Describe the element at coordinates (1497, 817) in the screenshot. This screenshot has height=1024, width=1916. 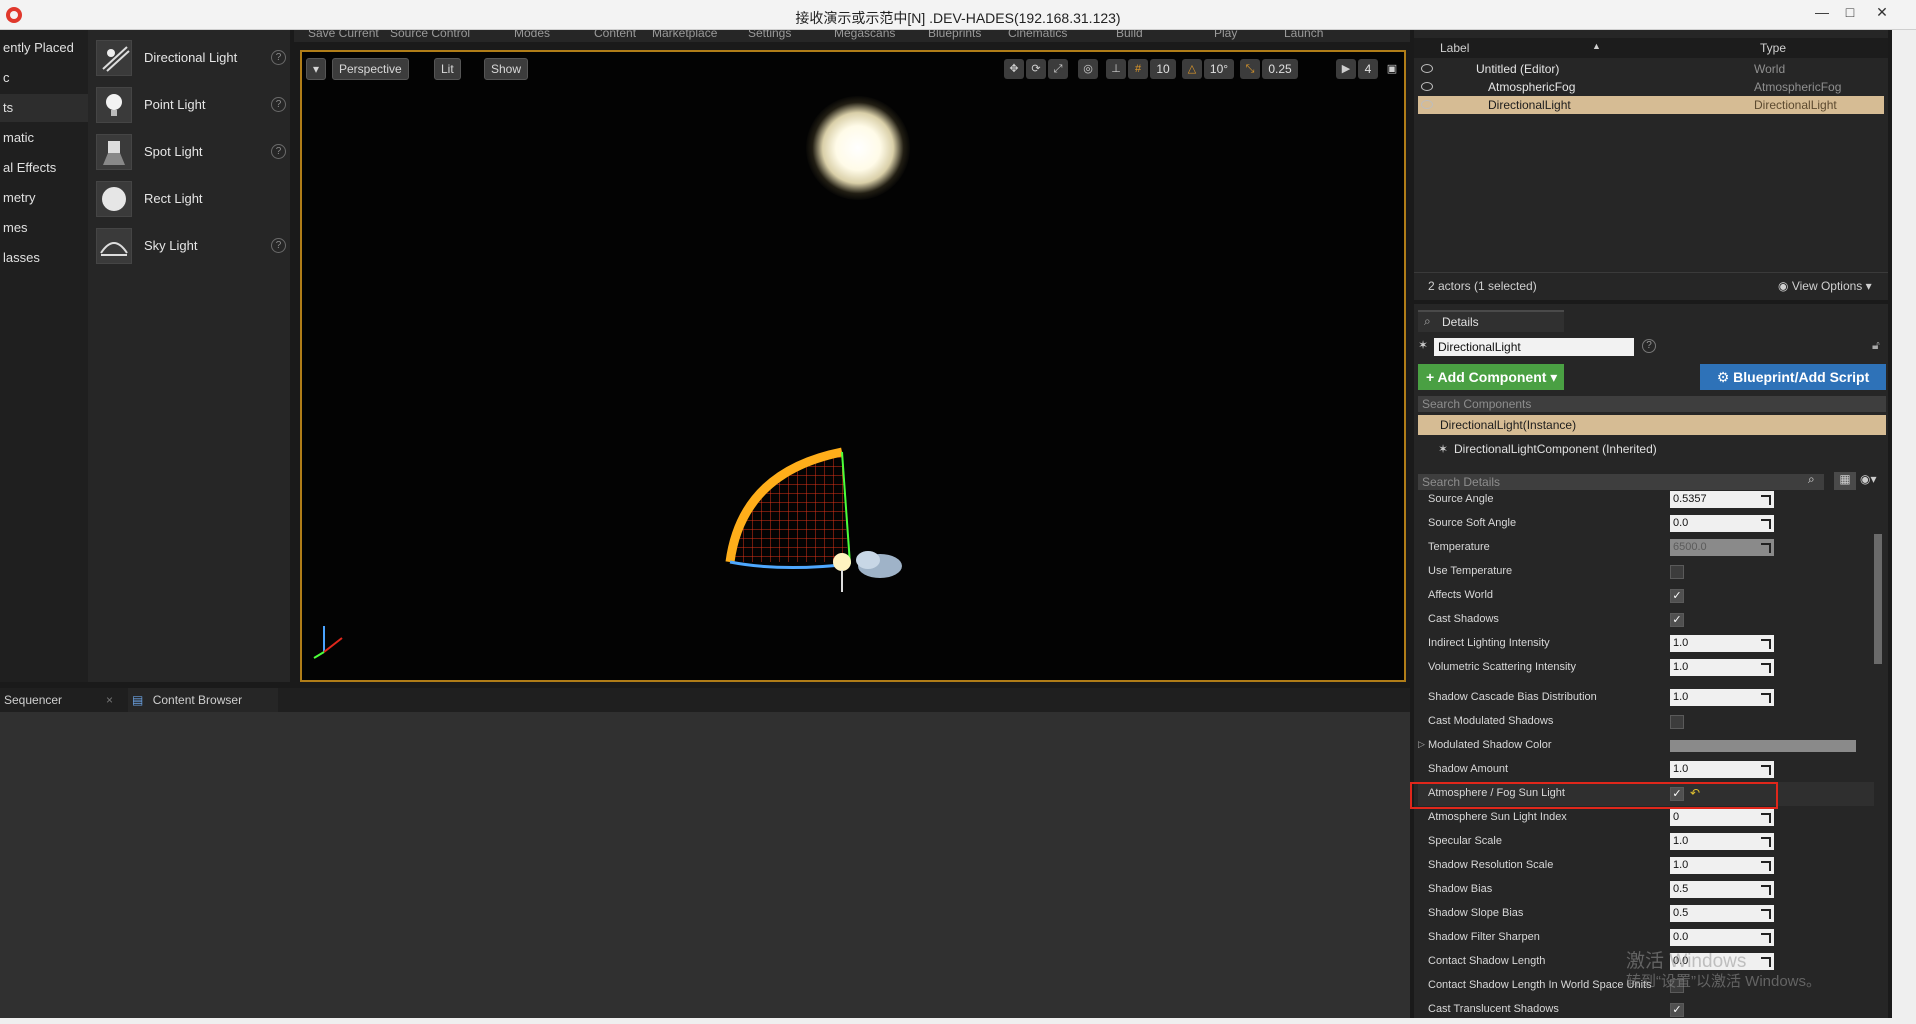
I see `property-name: Atmosphere Sun Light Index` at that location.